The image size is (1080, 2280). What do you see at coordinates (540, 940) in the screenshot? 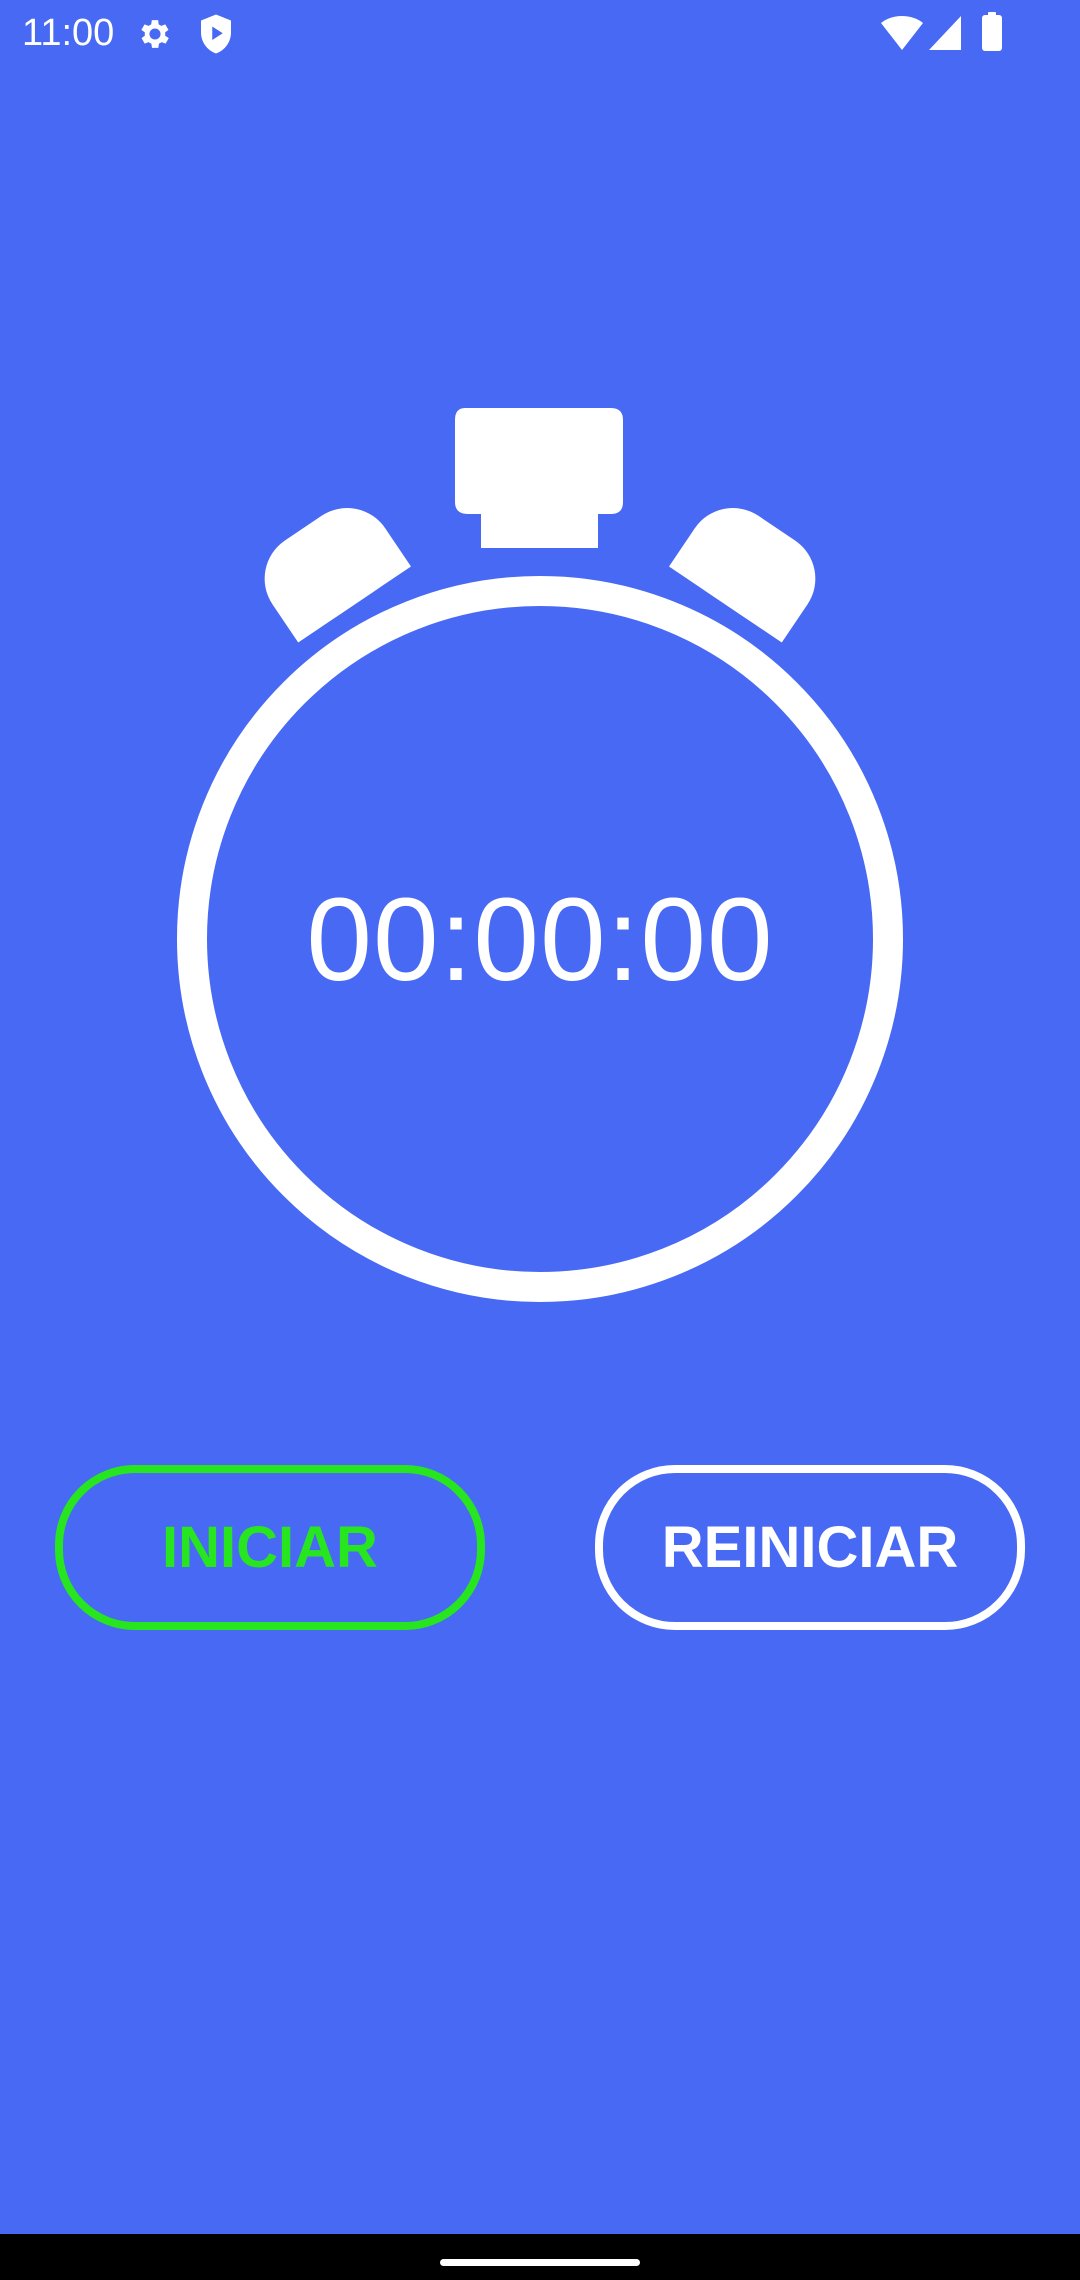
I see `elapsed-time: 00:00:00` at bounding box center [540, 940].